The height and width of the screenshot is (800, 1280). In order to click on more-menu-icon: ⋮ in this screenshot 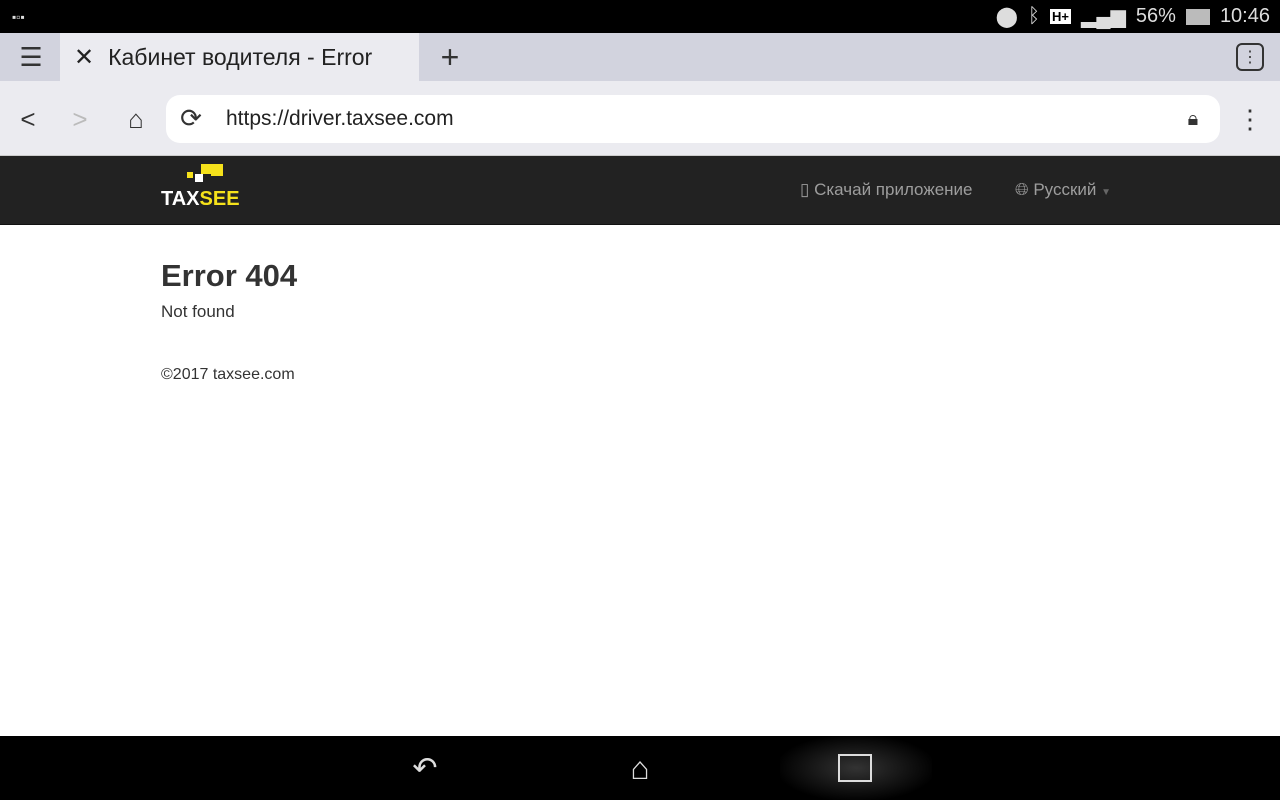, I will do `click(1250, 119)`.